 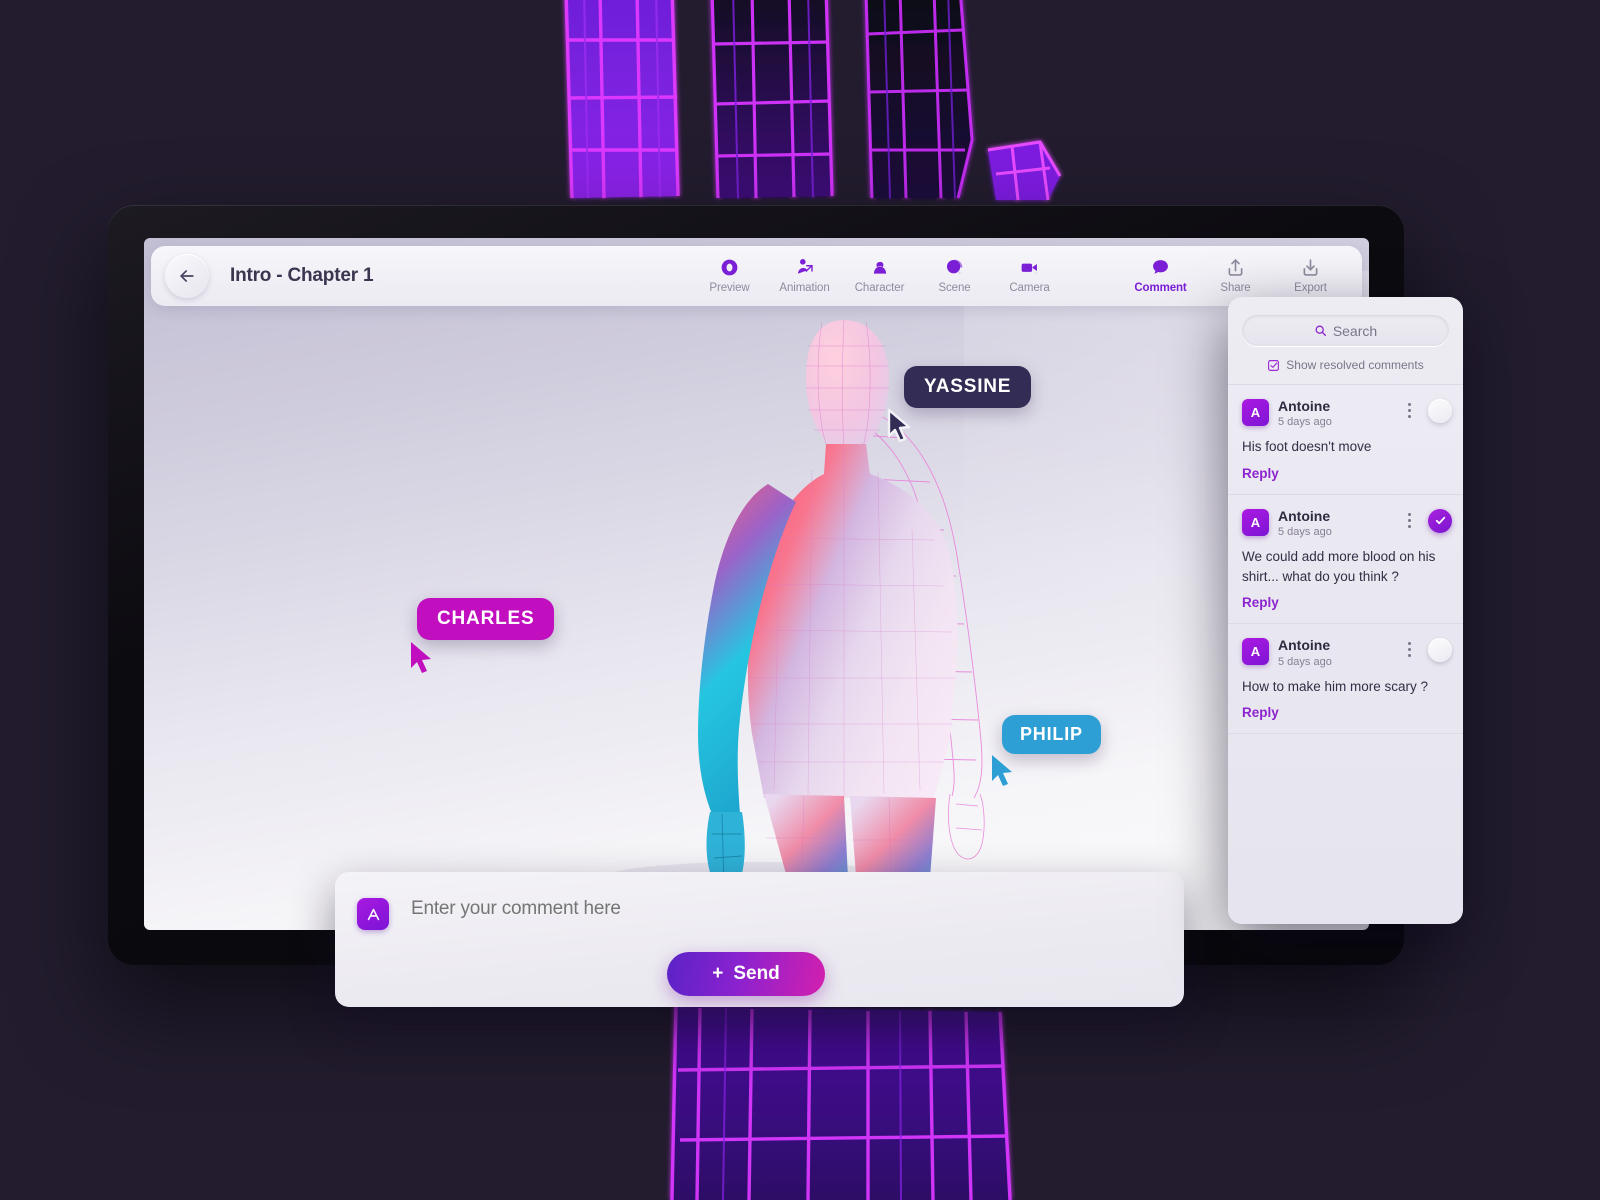 What do you see at coordinates (1335, 686) in the screenshot?
I see `comment-text: How to make him more scary ?` at bounding box center [1335, 686].